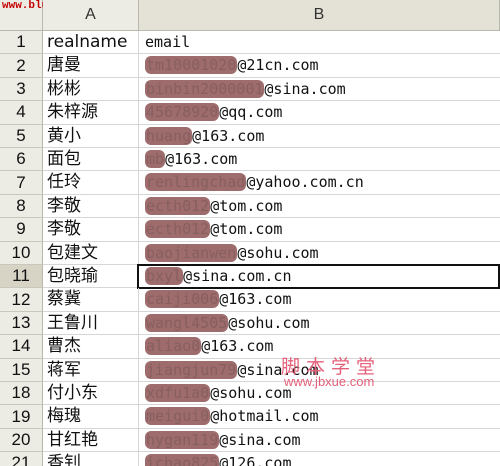  I want to click on cell-realname: 朱梓源, so click(91, 113).